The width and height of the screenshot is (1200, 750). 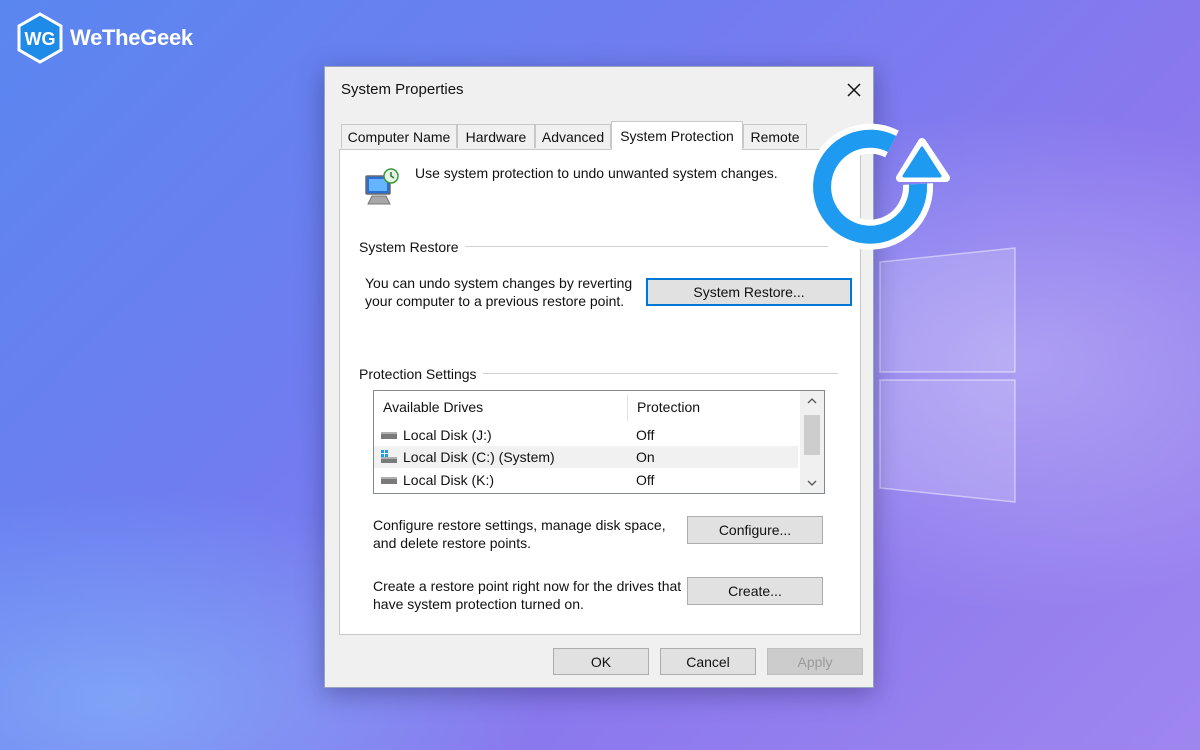 I want to click on brand-name: WeTheGeek, so click(x=131, y=37).